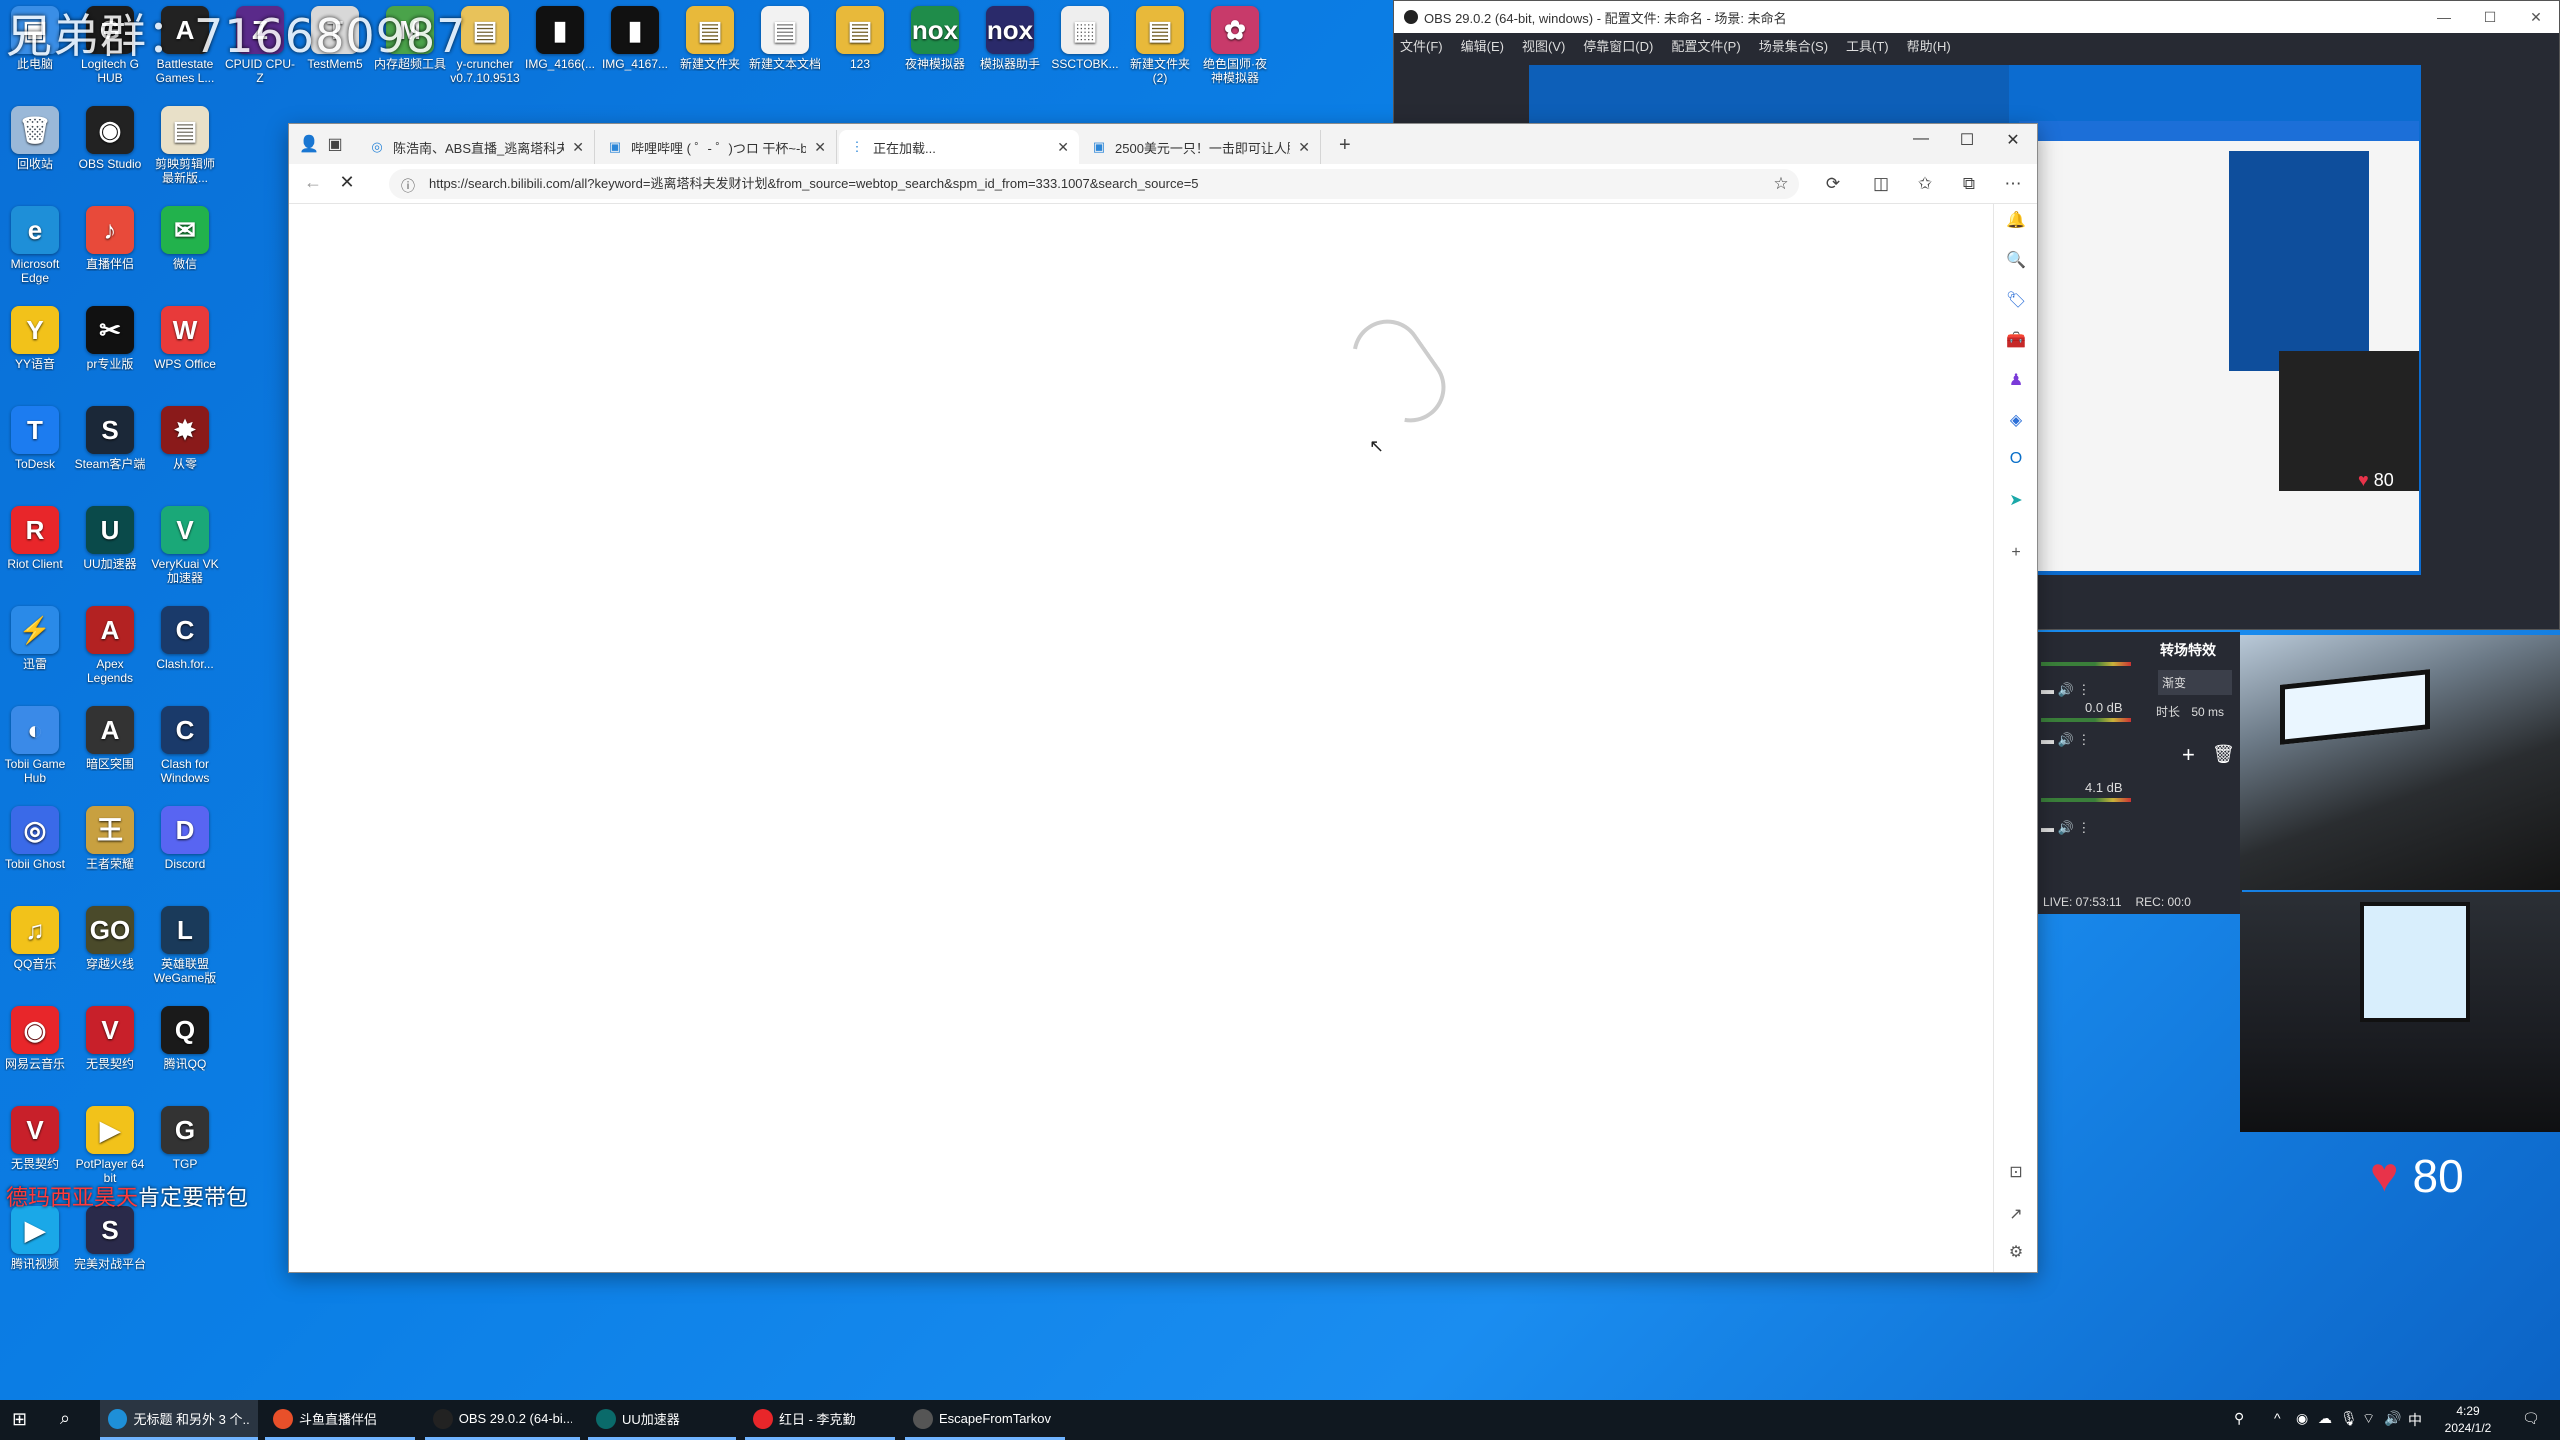 The image size is (2560, 1440). I want to click on delete-transition-icon: 🗑, so click(2223, 754).